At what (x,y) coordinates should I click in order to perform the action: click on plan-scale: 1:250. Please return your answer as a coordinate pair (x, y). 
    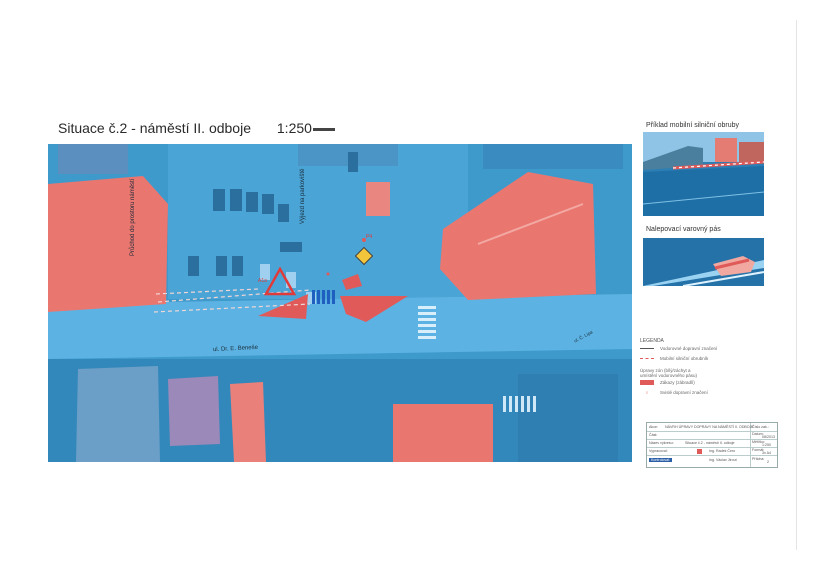
    Looking at the image, I should click on (294, 128).